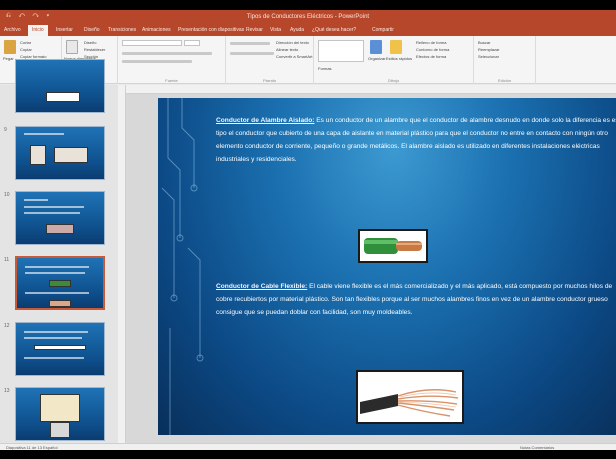 Image resolution: width=616 pixels, height=459 pixels. Describe the element at coordinates (254, 30) in the screenshot. I see `tab-revisar: Revisar` at that location.